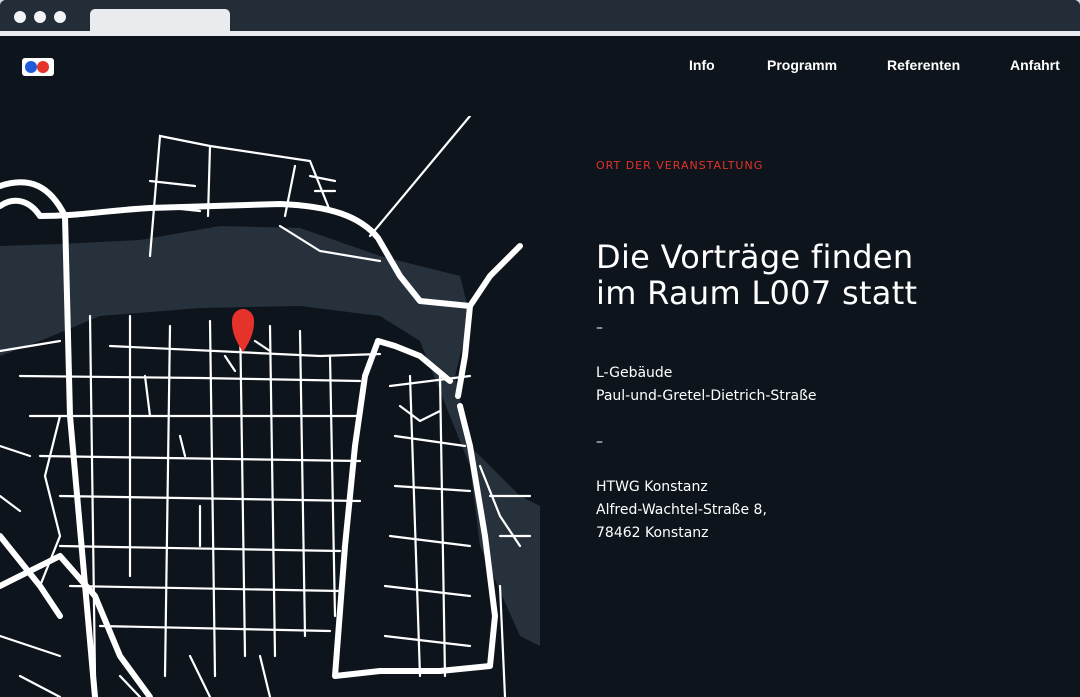  I want to click on browser-tab, so click(160, 21).